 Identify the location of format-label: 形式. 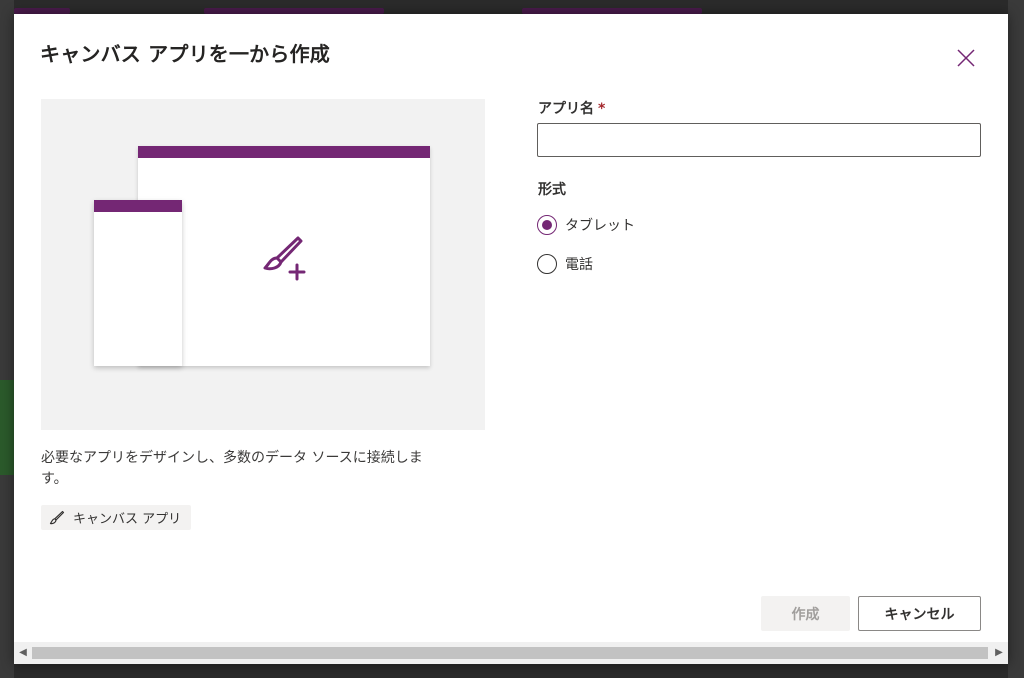
(552, 190).